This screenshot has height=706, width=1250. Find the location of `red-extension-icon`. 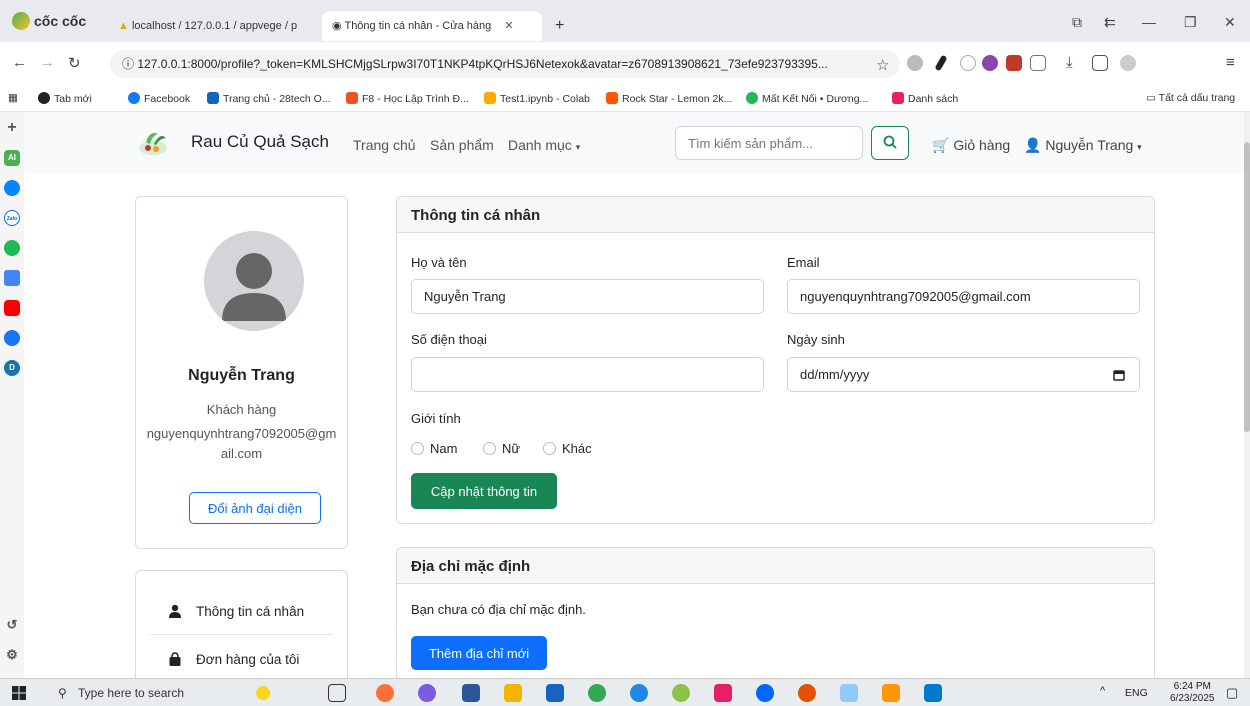

red-extension-icon is located at coordinates (1014, 63).